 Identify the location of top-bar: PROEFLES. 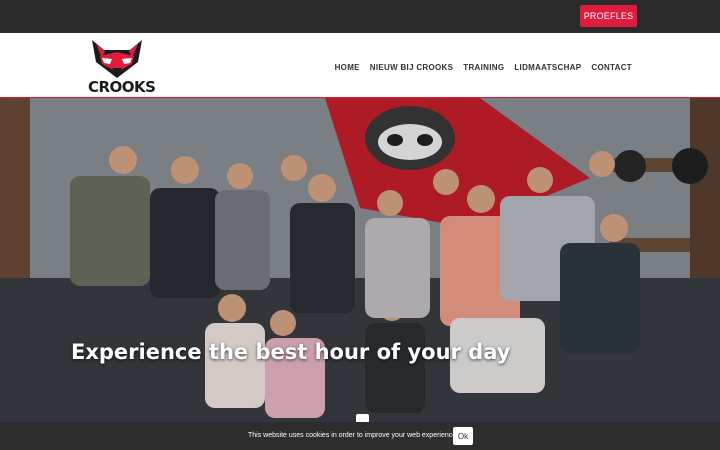
(360, 16).